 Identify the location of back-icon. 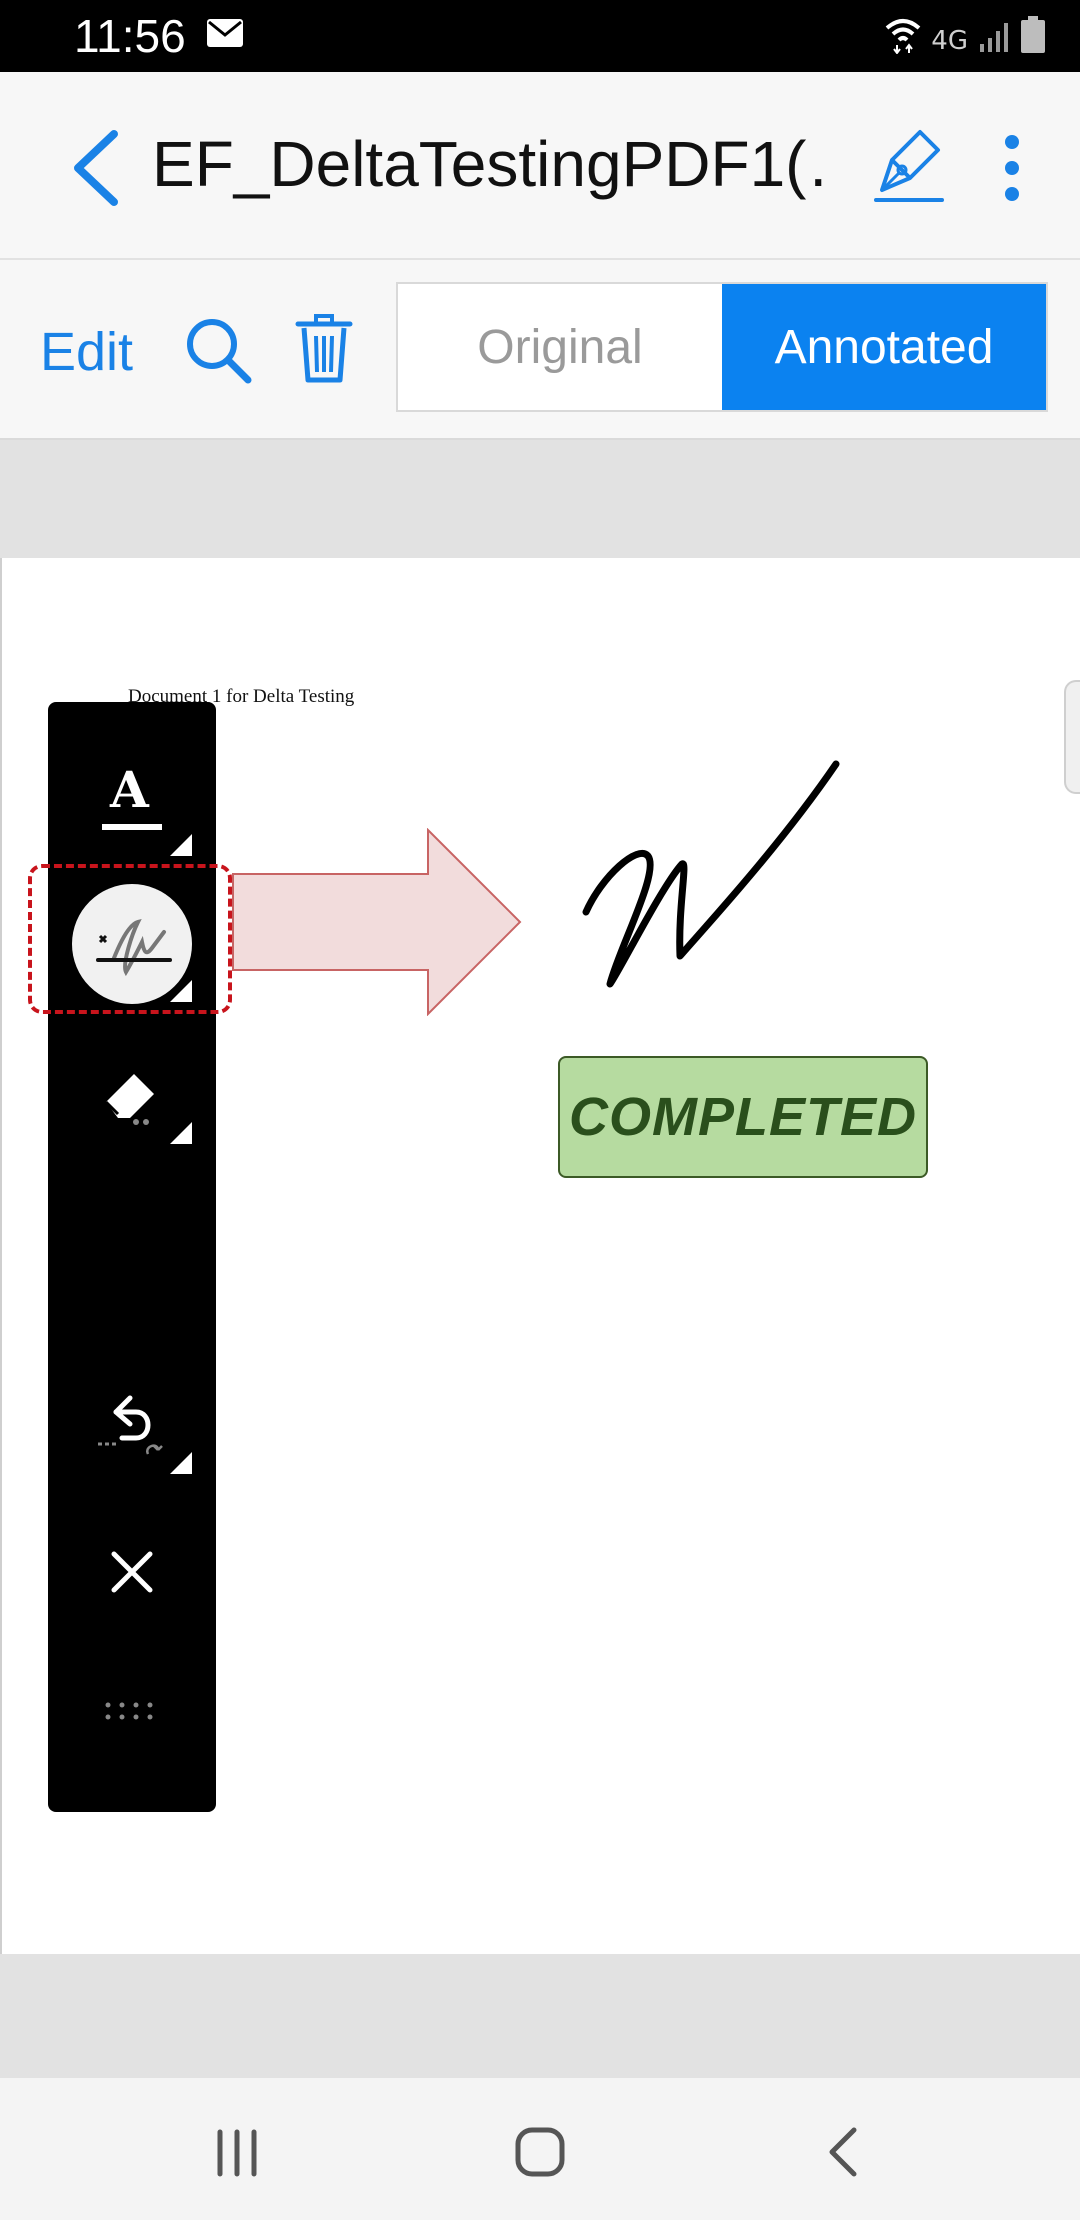
(843, 2152).